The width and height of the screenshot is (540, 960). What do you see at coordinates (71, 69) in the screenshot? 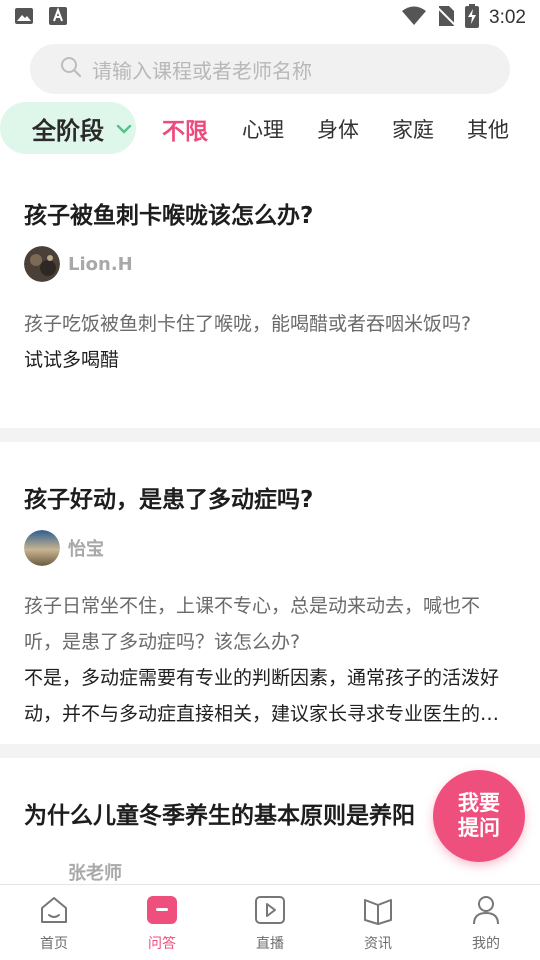
I see `search-icon` at bounding box center [71, 69].